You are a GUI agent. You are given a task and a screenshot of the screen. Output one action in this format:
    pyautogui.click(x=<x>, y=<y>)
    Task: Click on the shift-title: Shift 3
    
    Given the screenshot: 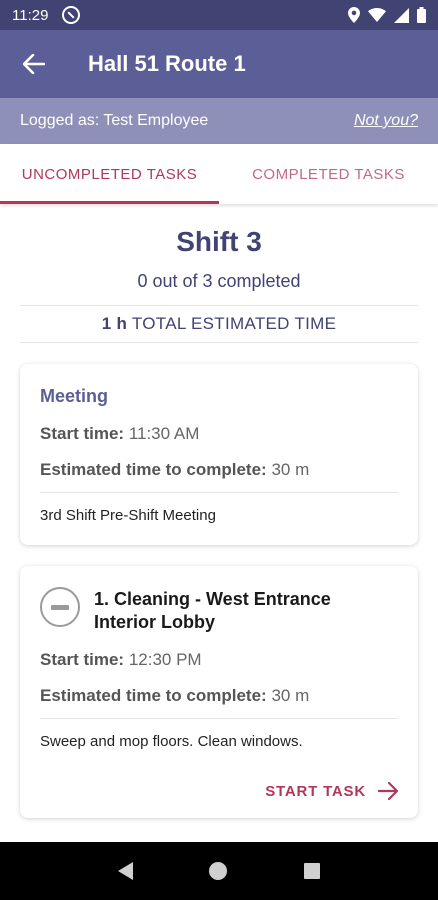 What is the action you would take?
    pyautogui.click(x=219, y=241)
    